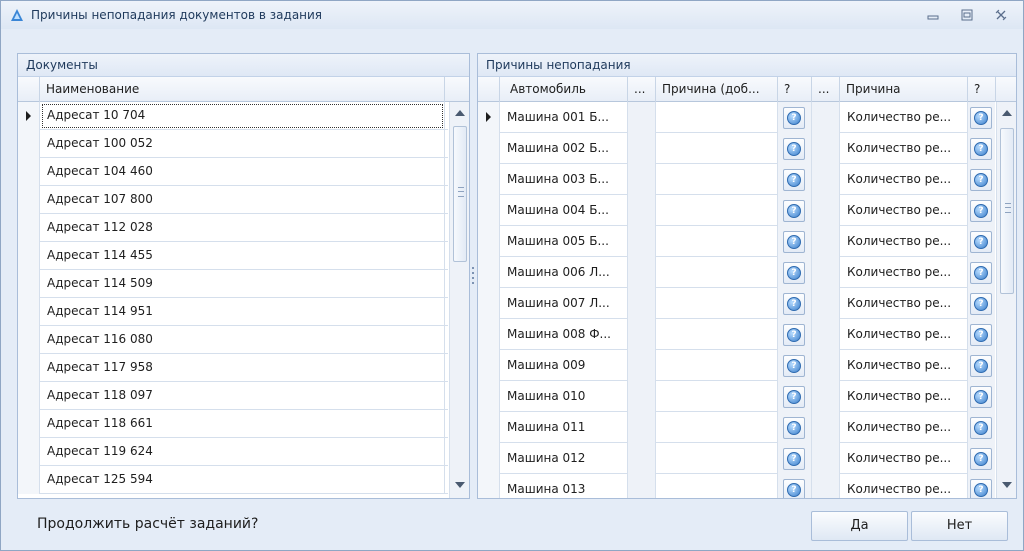 The image size is (1024, 551). Describe the element at coordinates (242, 256) in the screenshot. I see `document-name-cell: Адресат 114 455` at that location.